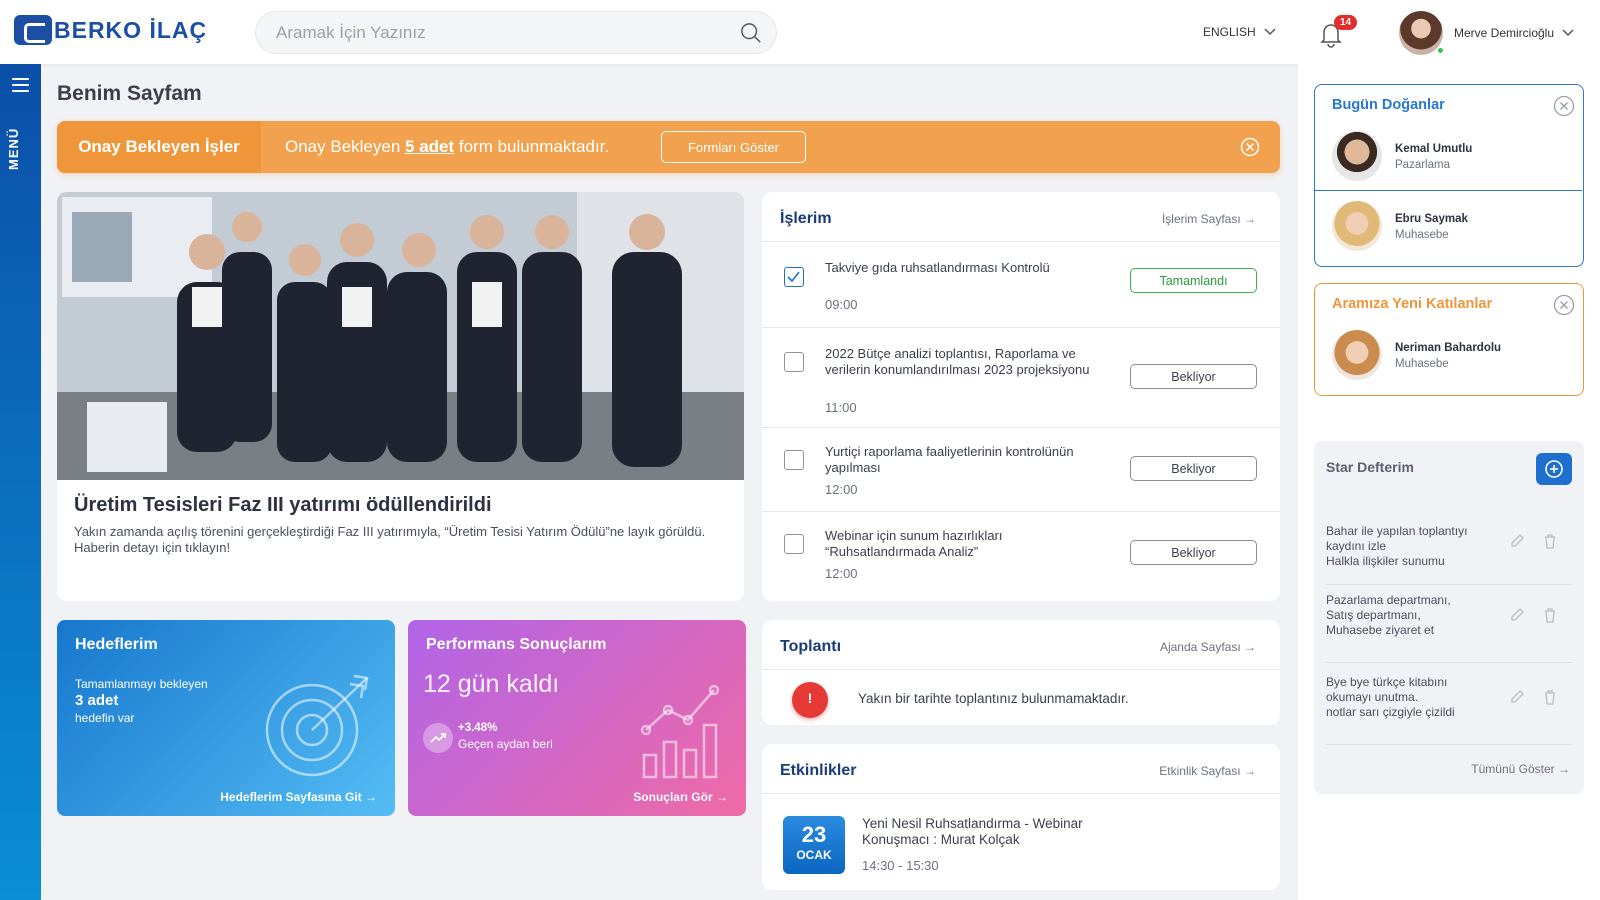 The height and width of the screenshot is (900, 1600). What do you see at coordinates (751, 33) in the screenshot?
I see `search-icon` at bounding box center [751, 33].